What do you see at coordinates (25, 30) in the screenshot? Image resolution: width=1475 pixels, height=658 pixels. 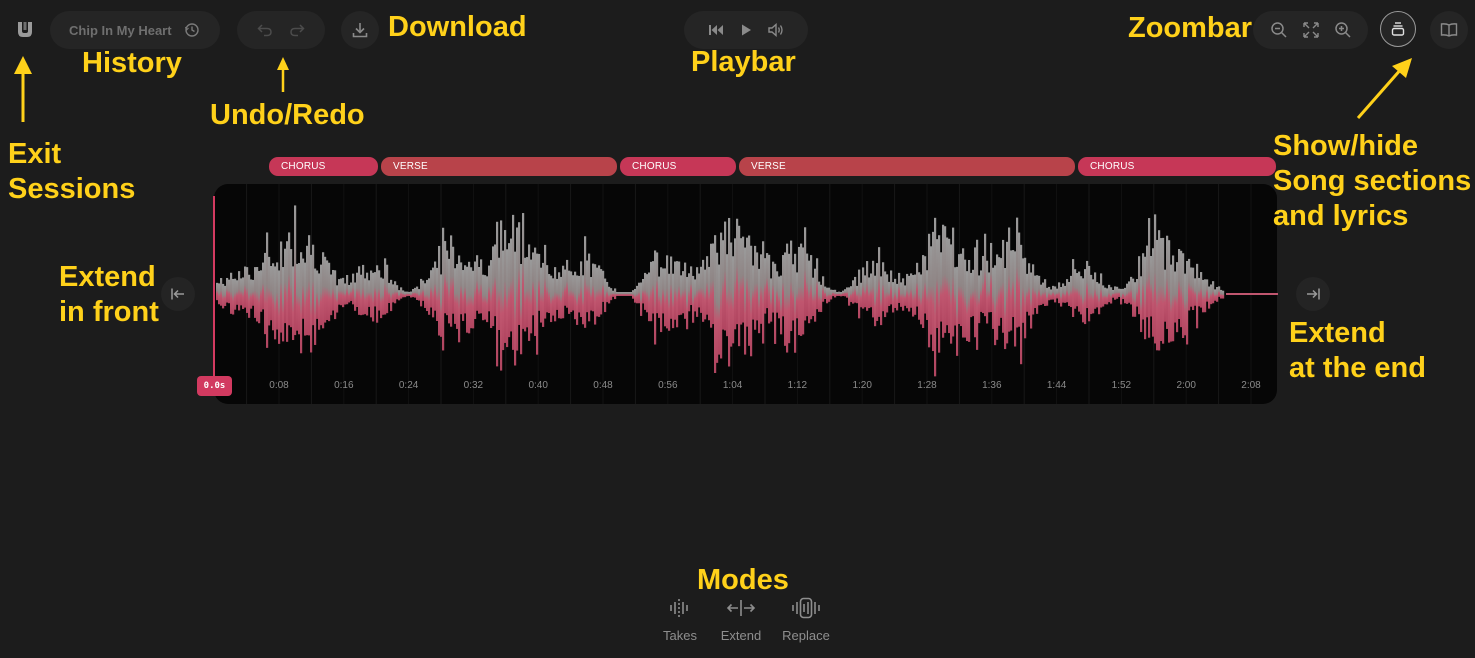 I see `exit-sessions-logo` at bounding box center [25, 30].